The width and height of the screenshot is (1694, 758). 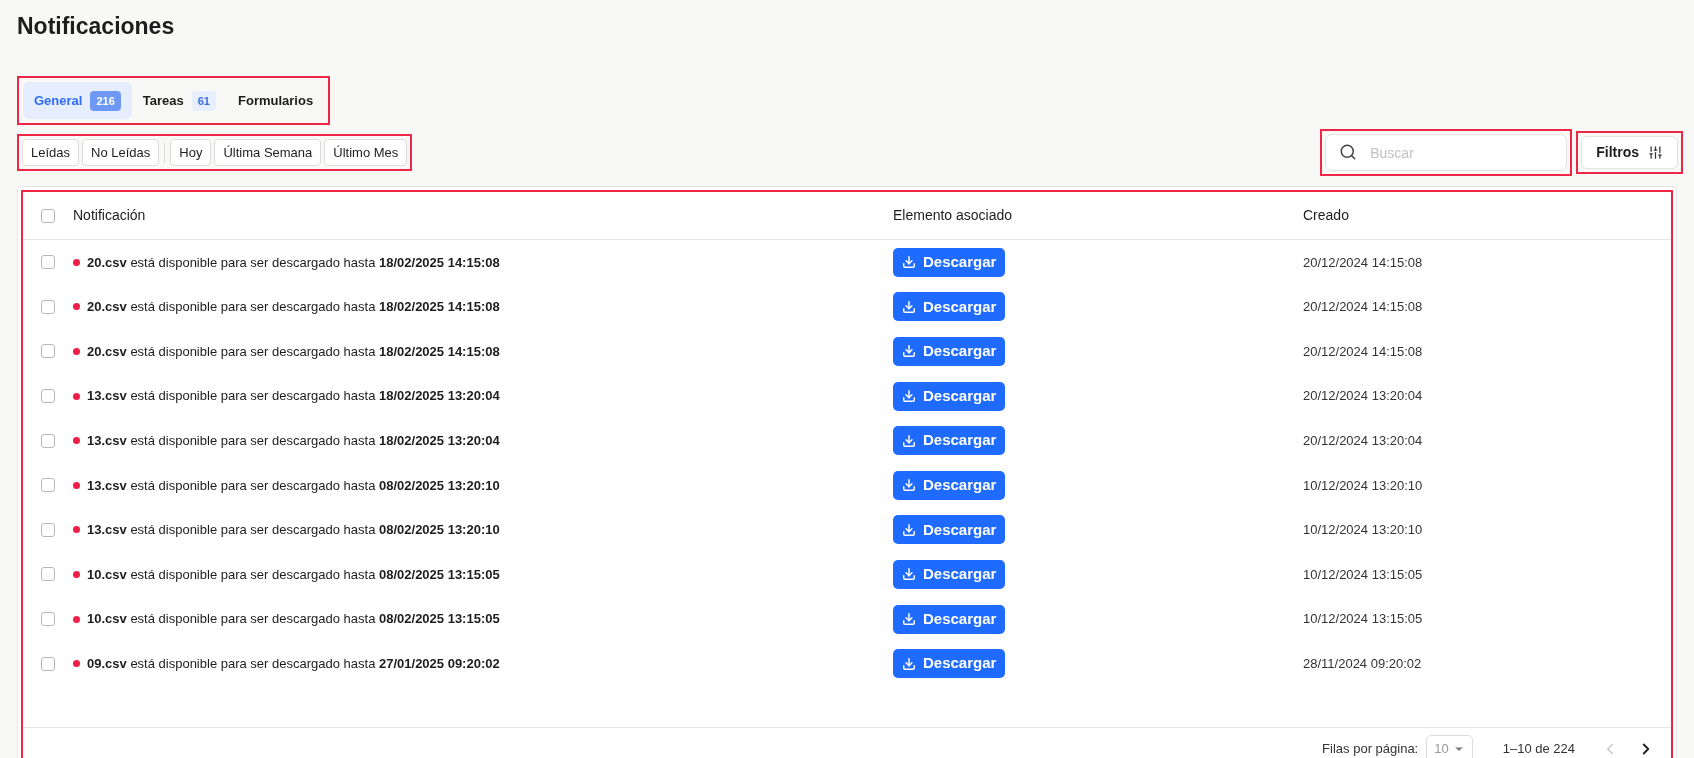 I want to click on tab: Tareas 61, so click(x=179, y=100).